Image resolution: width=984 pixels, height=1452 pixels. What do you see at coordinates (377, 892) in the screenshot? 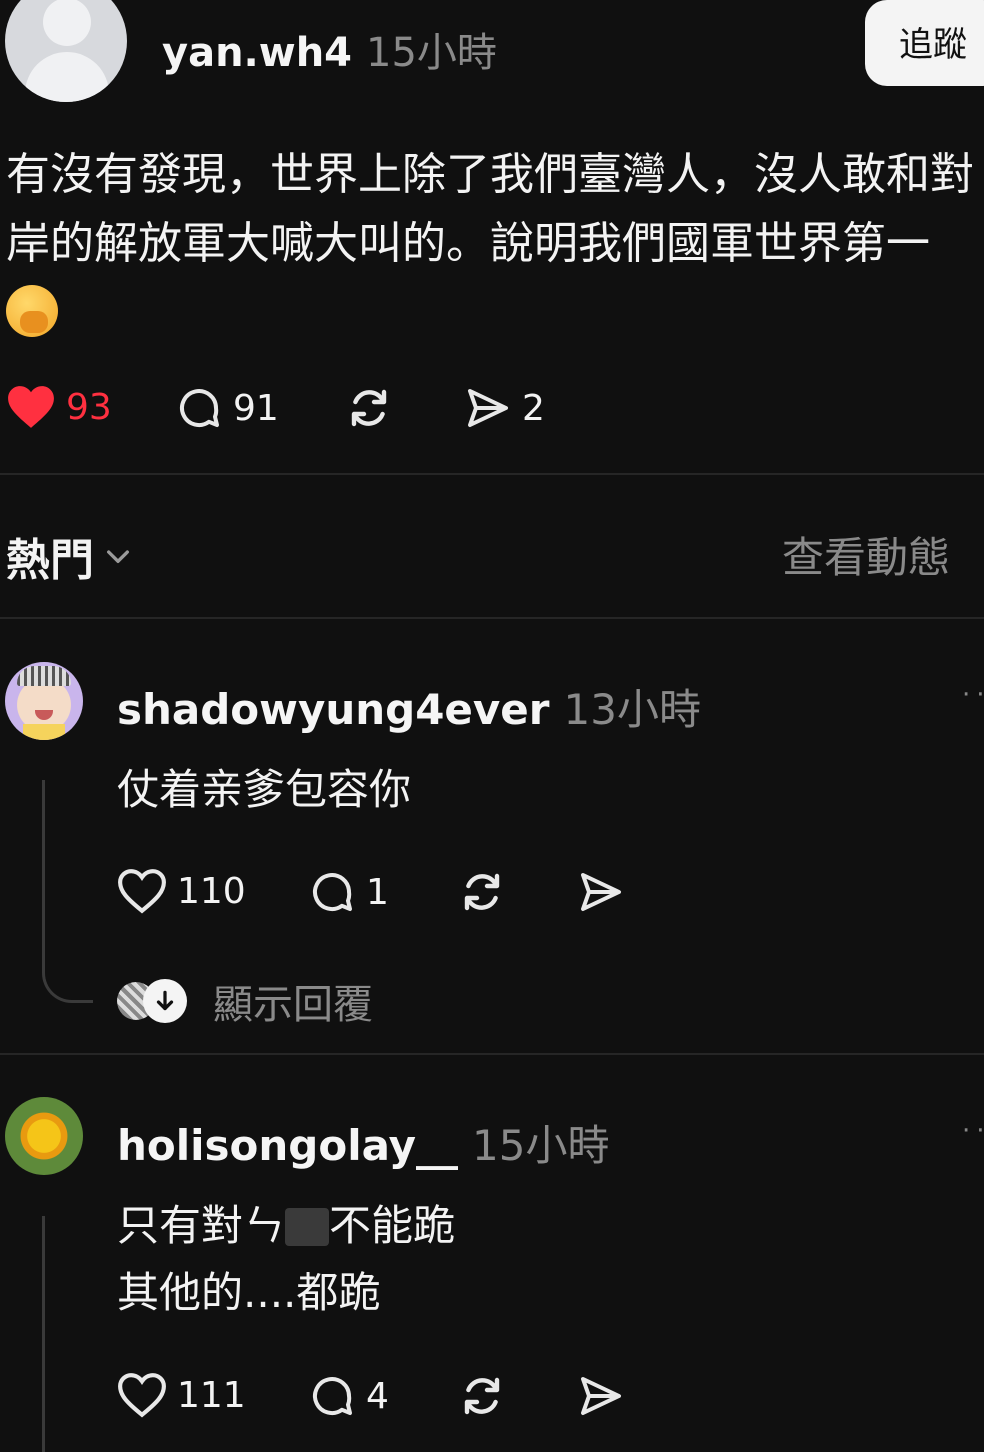
I see `comment-reply-count: 1` at bounding box center [377, 892].